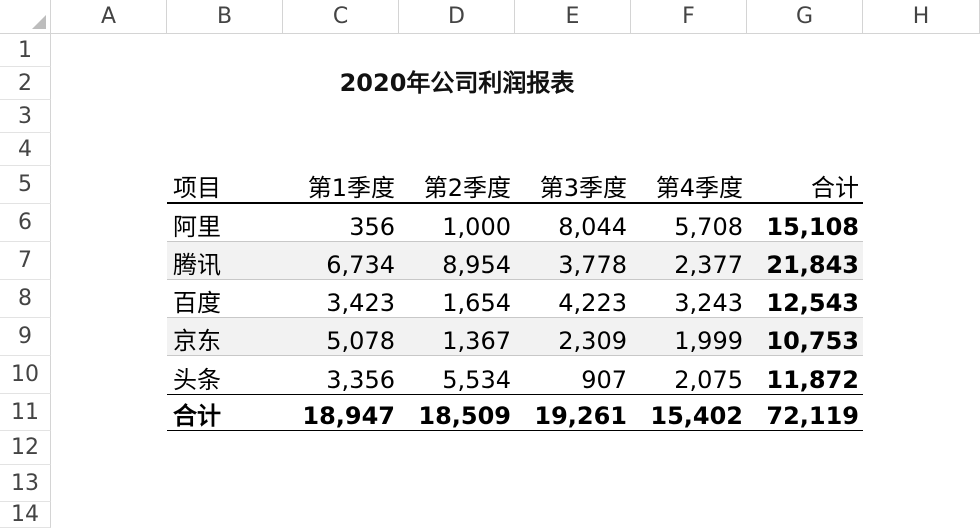  Describe the element at coordinates (457, 261) in the screenshot. I see `table-cell: 8,954` at that location.